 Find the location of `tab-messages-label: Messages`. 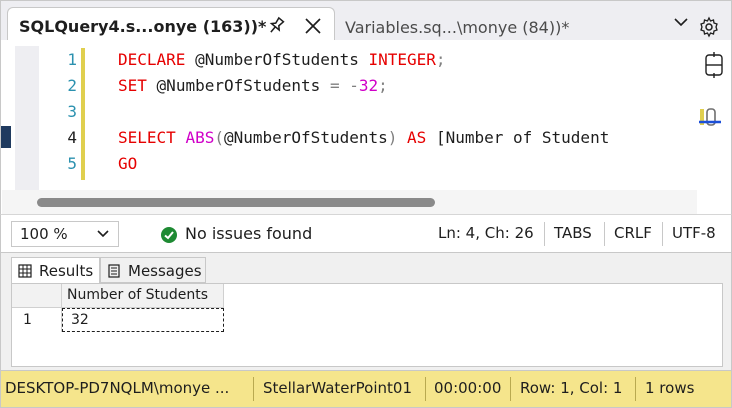

tab-messages-label: Messages is located at coordinates (165, 271).